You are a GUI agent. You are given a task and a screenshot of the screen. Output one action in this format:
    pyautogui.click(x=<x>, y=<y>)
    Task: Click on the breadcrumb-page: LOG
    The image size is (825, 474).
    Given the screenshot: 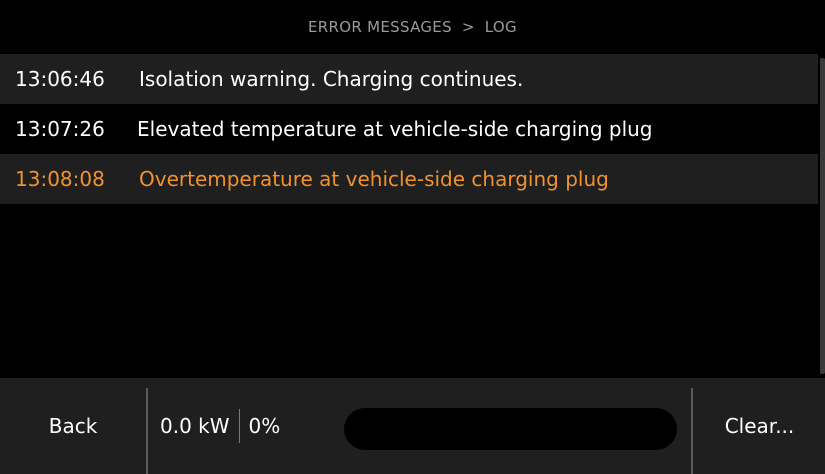 What is the action you would take?
    pyautogui.click(x=500, y=27)
    